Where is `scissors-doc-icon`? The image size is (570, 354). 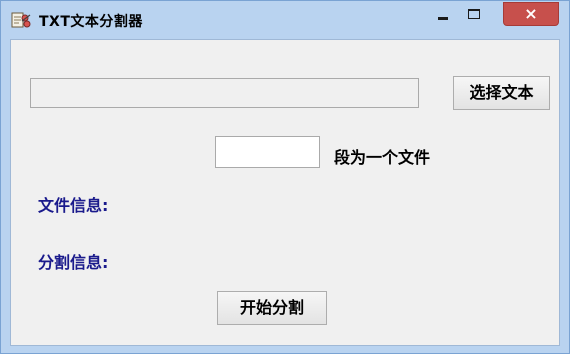 scissors-doc-icon is located at coordinates (21, 20).